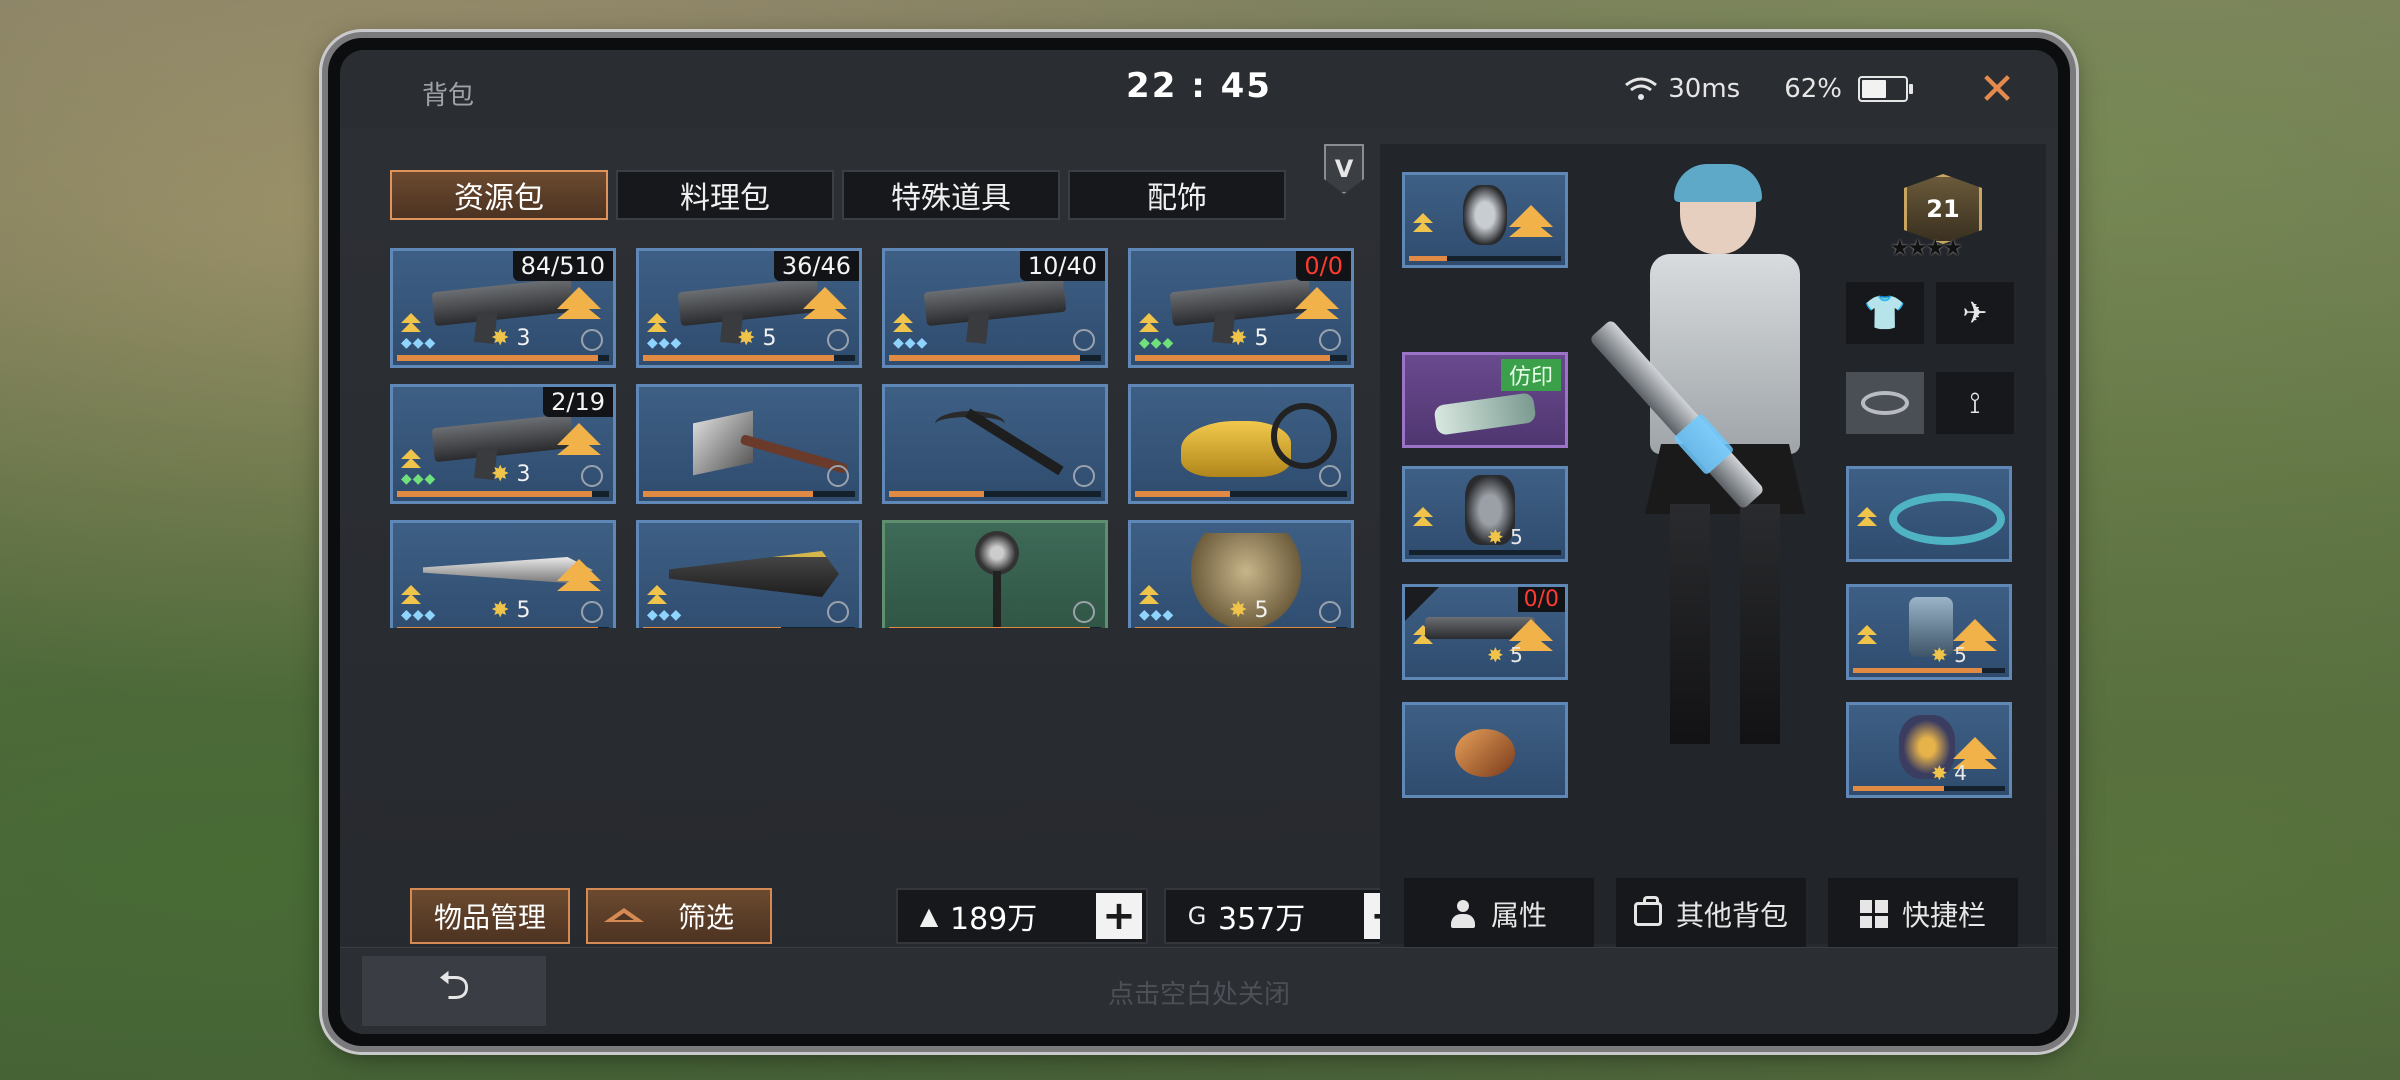 The width and height of the screenshot is (2400, 1080). I want to click on level-number: 21, so click(1943, 209).